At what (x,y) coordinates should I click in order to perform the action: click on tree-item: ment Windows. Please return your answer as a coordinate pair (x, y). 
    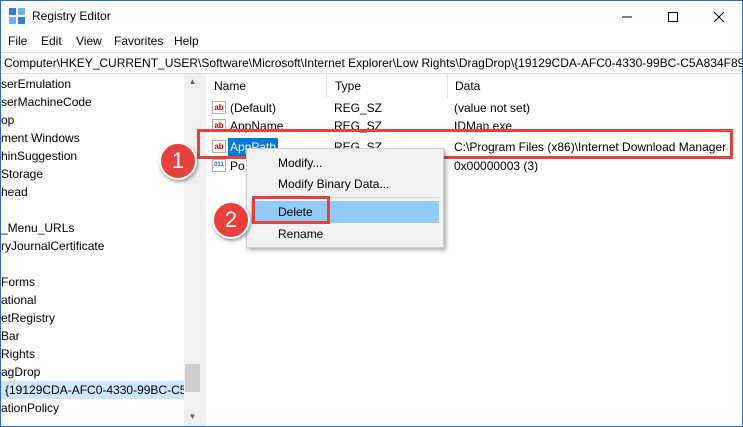
    Looking at the image, I should click on (40, 138).